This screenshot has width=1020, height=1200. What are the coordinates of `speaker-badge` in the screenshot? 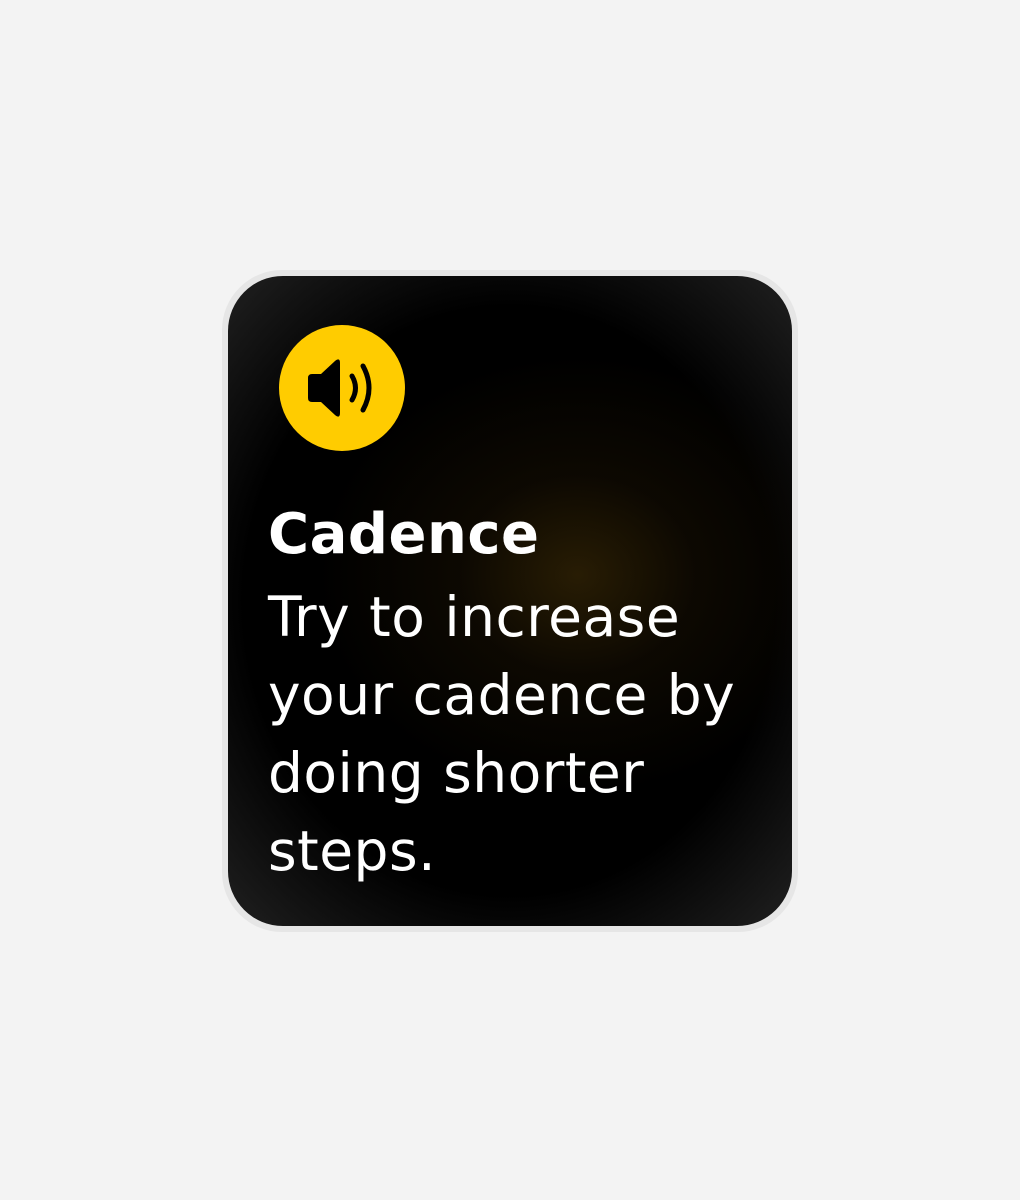 It's located at (342, 388).